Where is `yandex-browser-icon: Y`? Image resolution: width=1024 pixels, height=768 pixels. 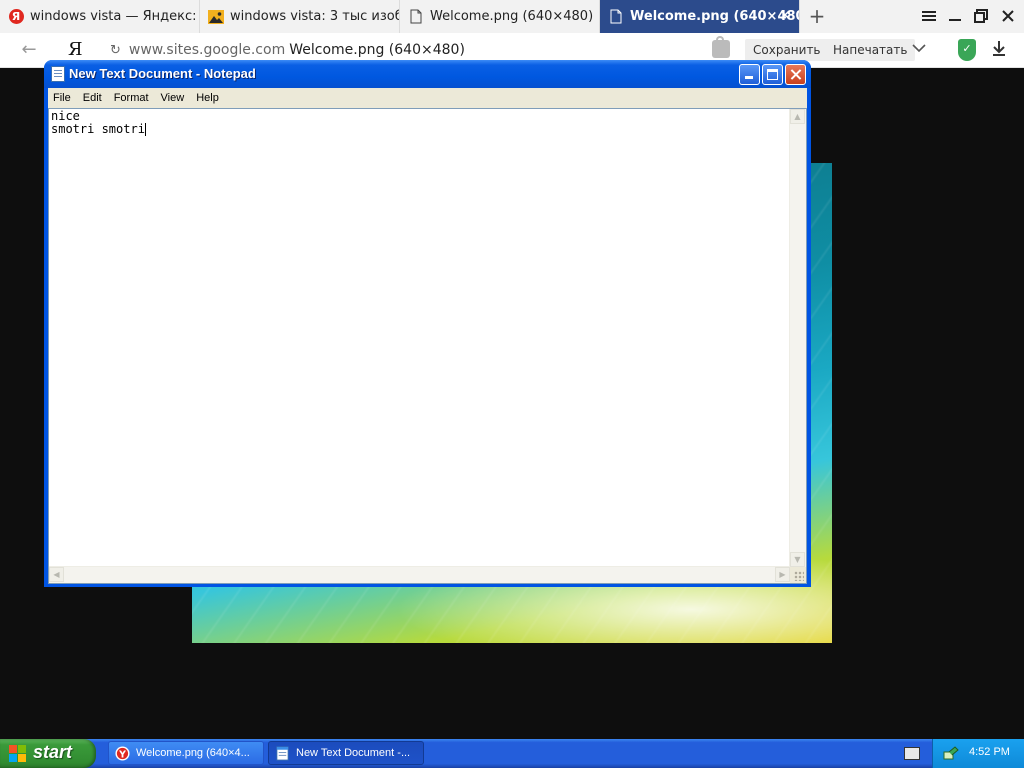
yandex-browser-icon: Y is located at coordinates (122, 753).